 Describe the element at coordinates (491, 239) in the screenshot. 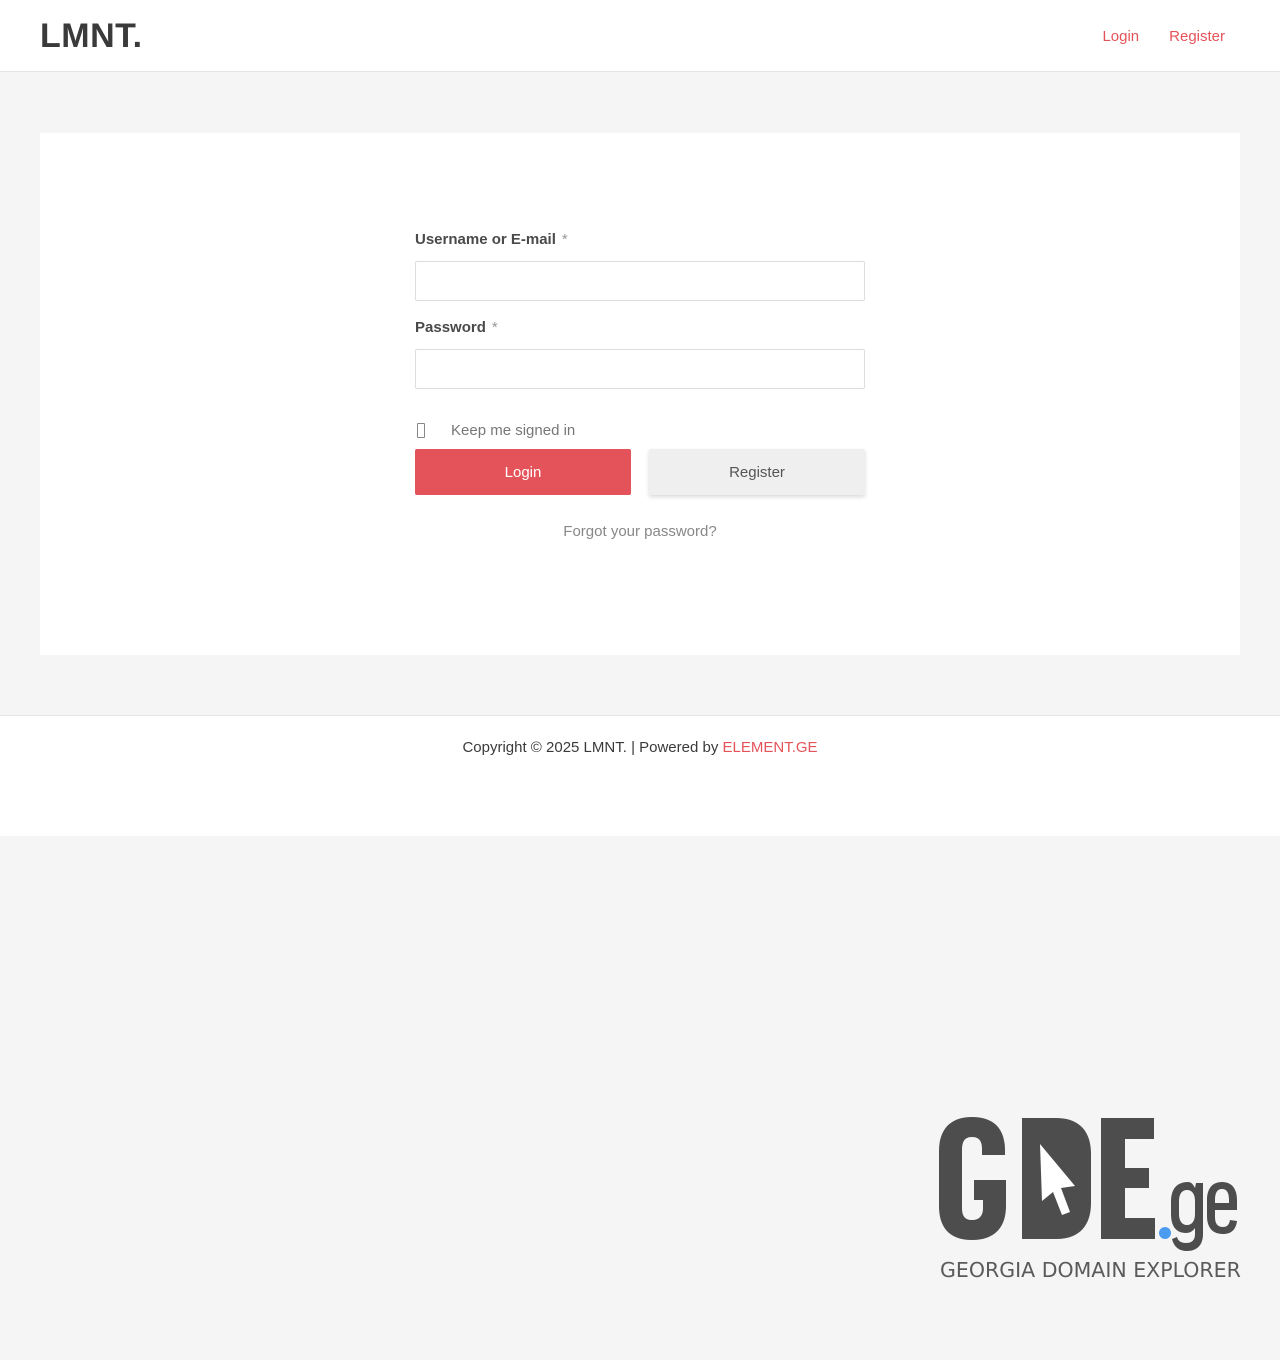

I see `username-label: Username or E-mail *` at that location.